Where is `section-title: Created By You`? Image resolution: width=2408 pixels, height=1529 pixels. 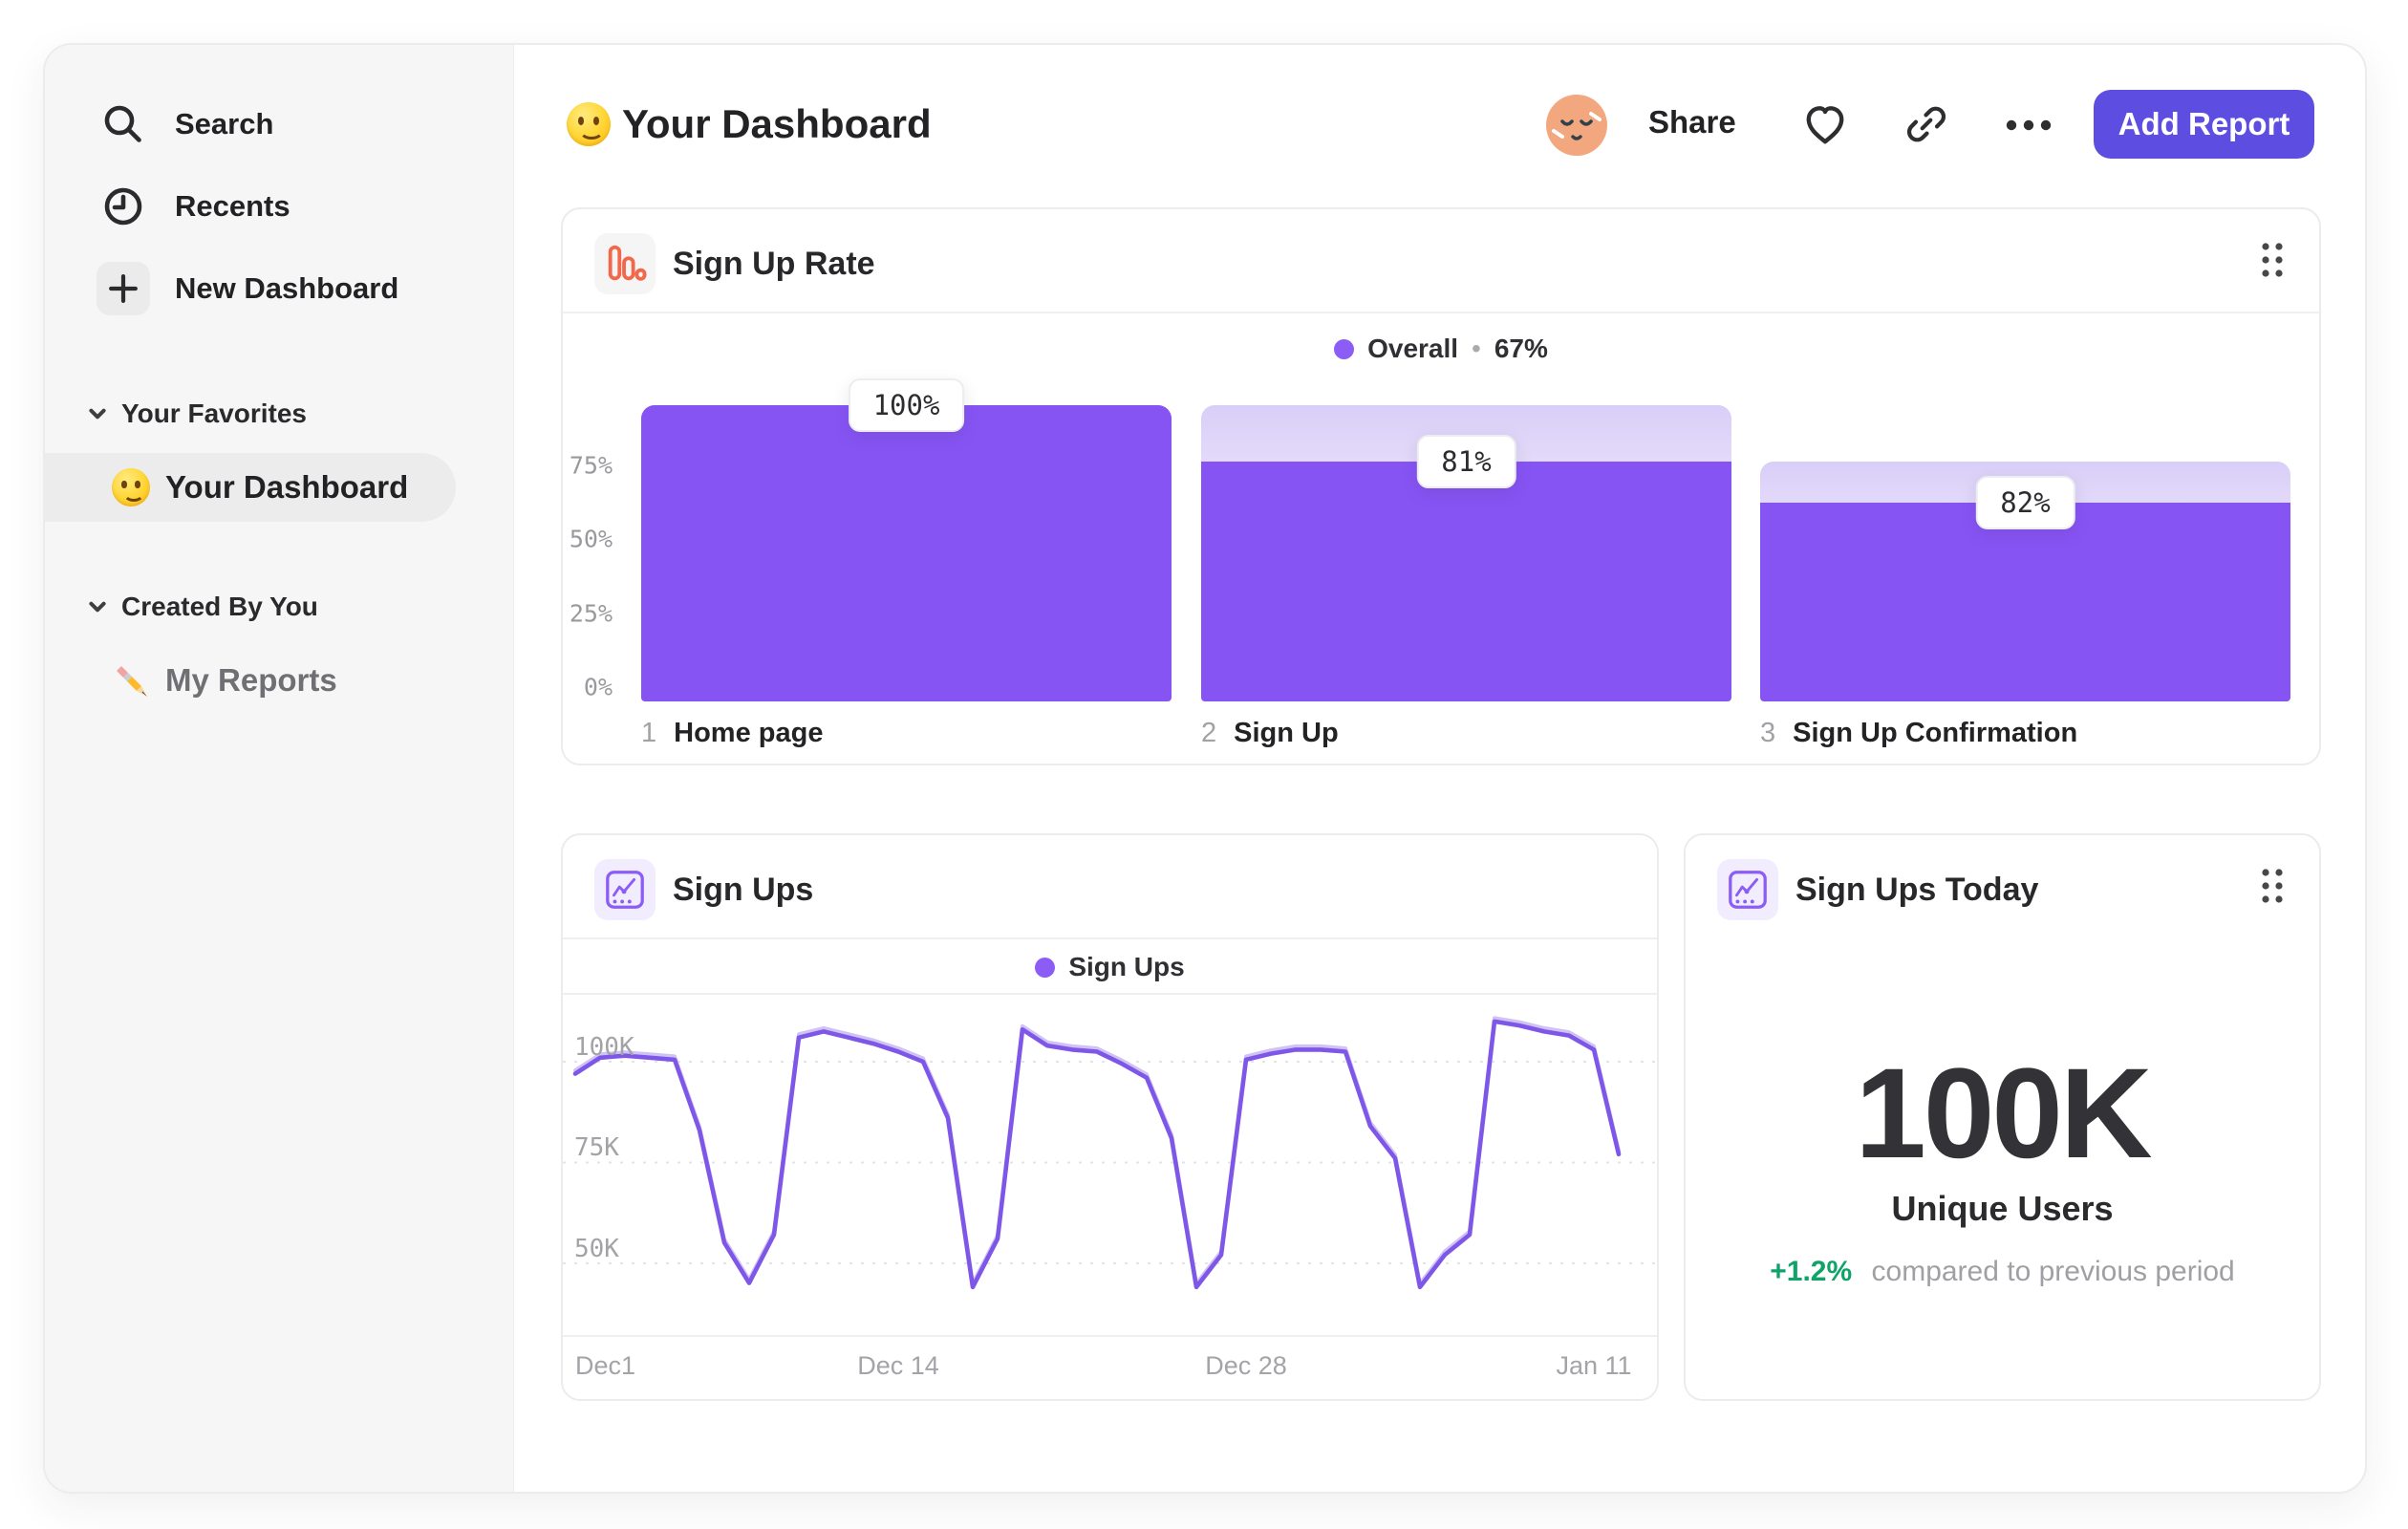
section-title: Created By You is located at coordinates (220, 606).